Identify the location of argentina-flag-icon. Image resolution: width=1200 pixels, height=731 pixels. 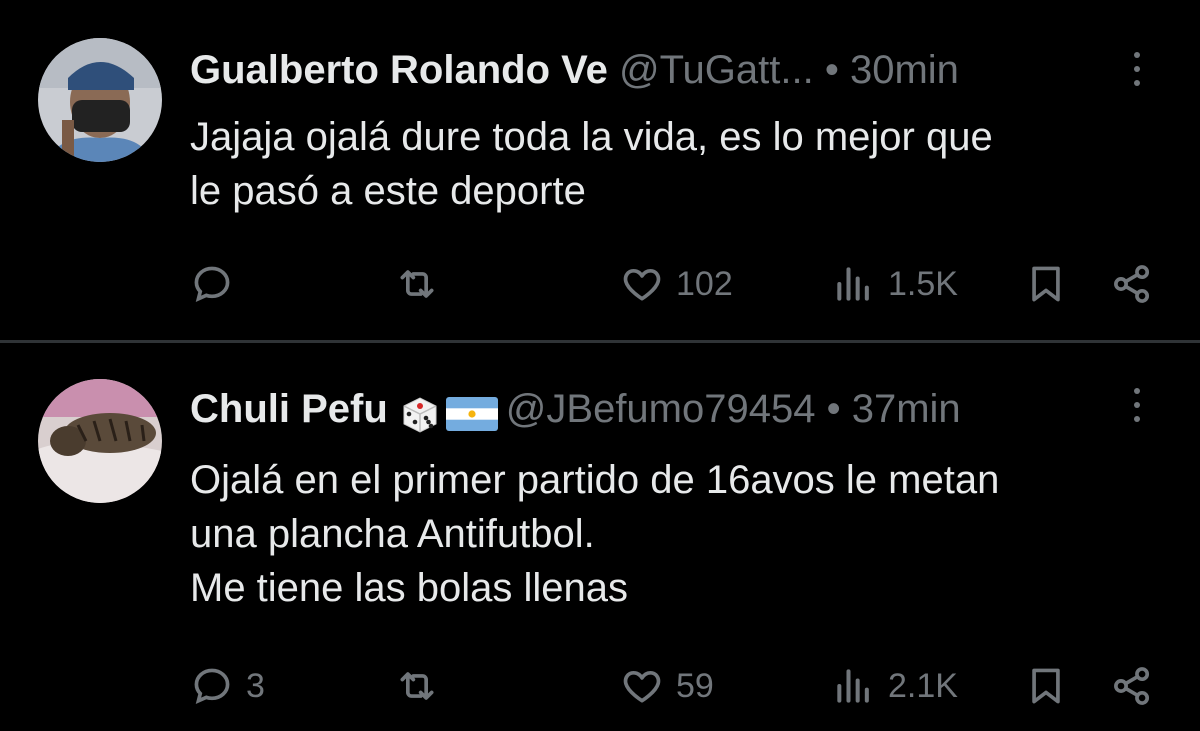
(471, 413).